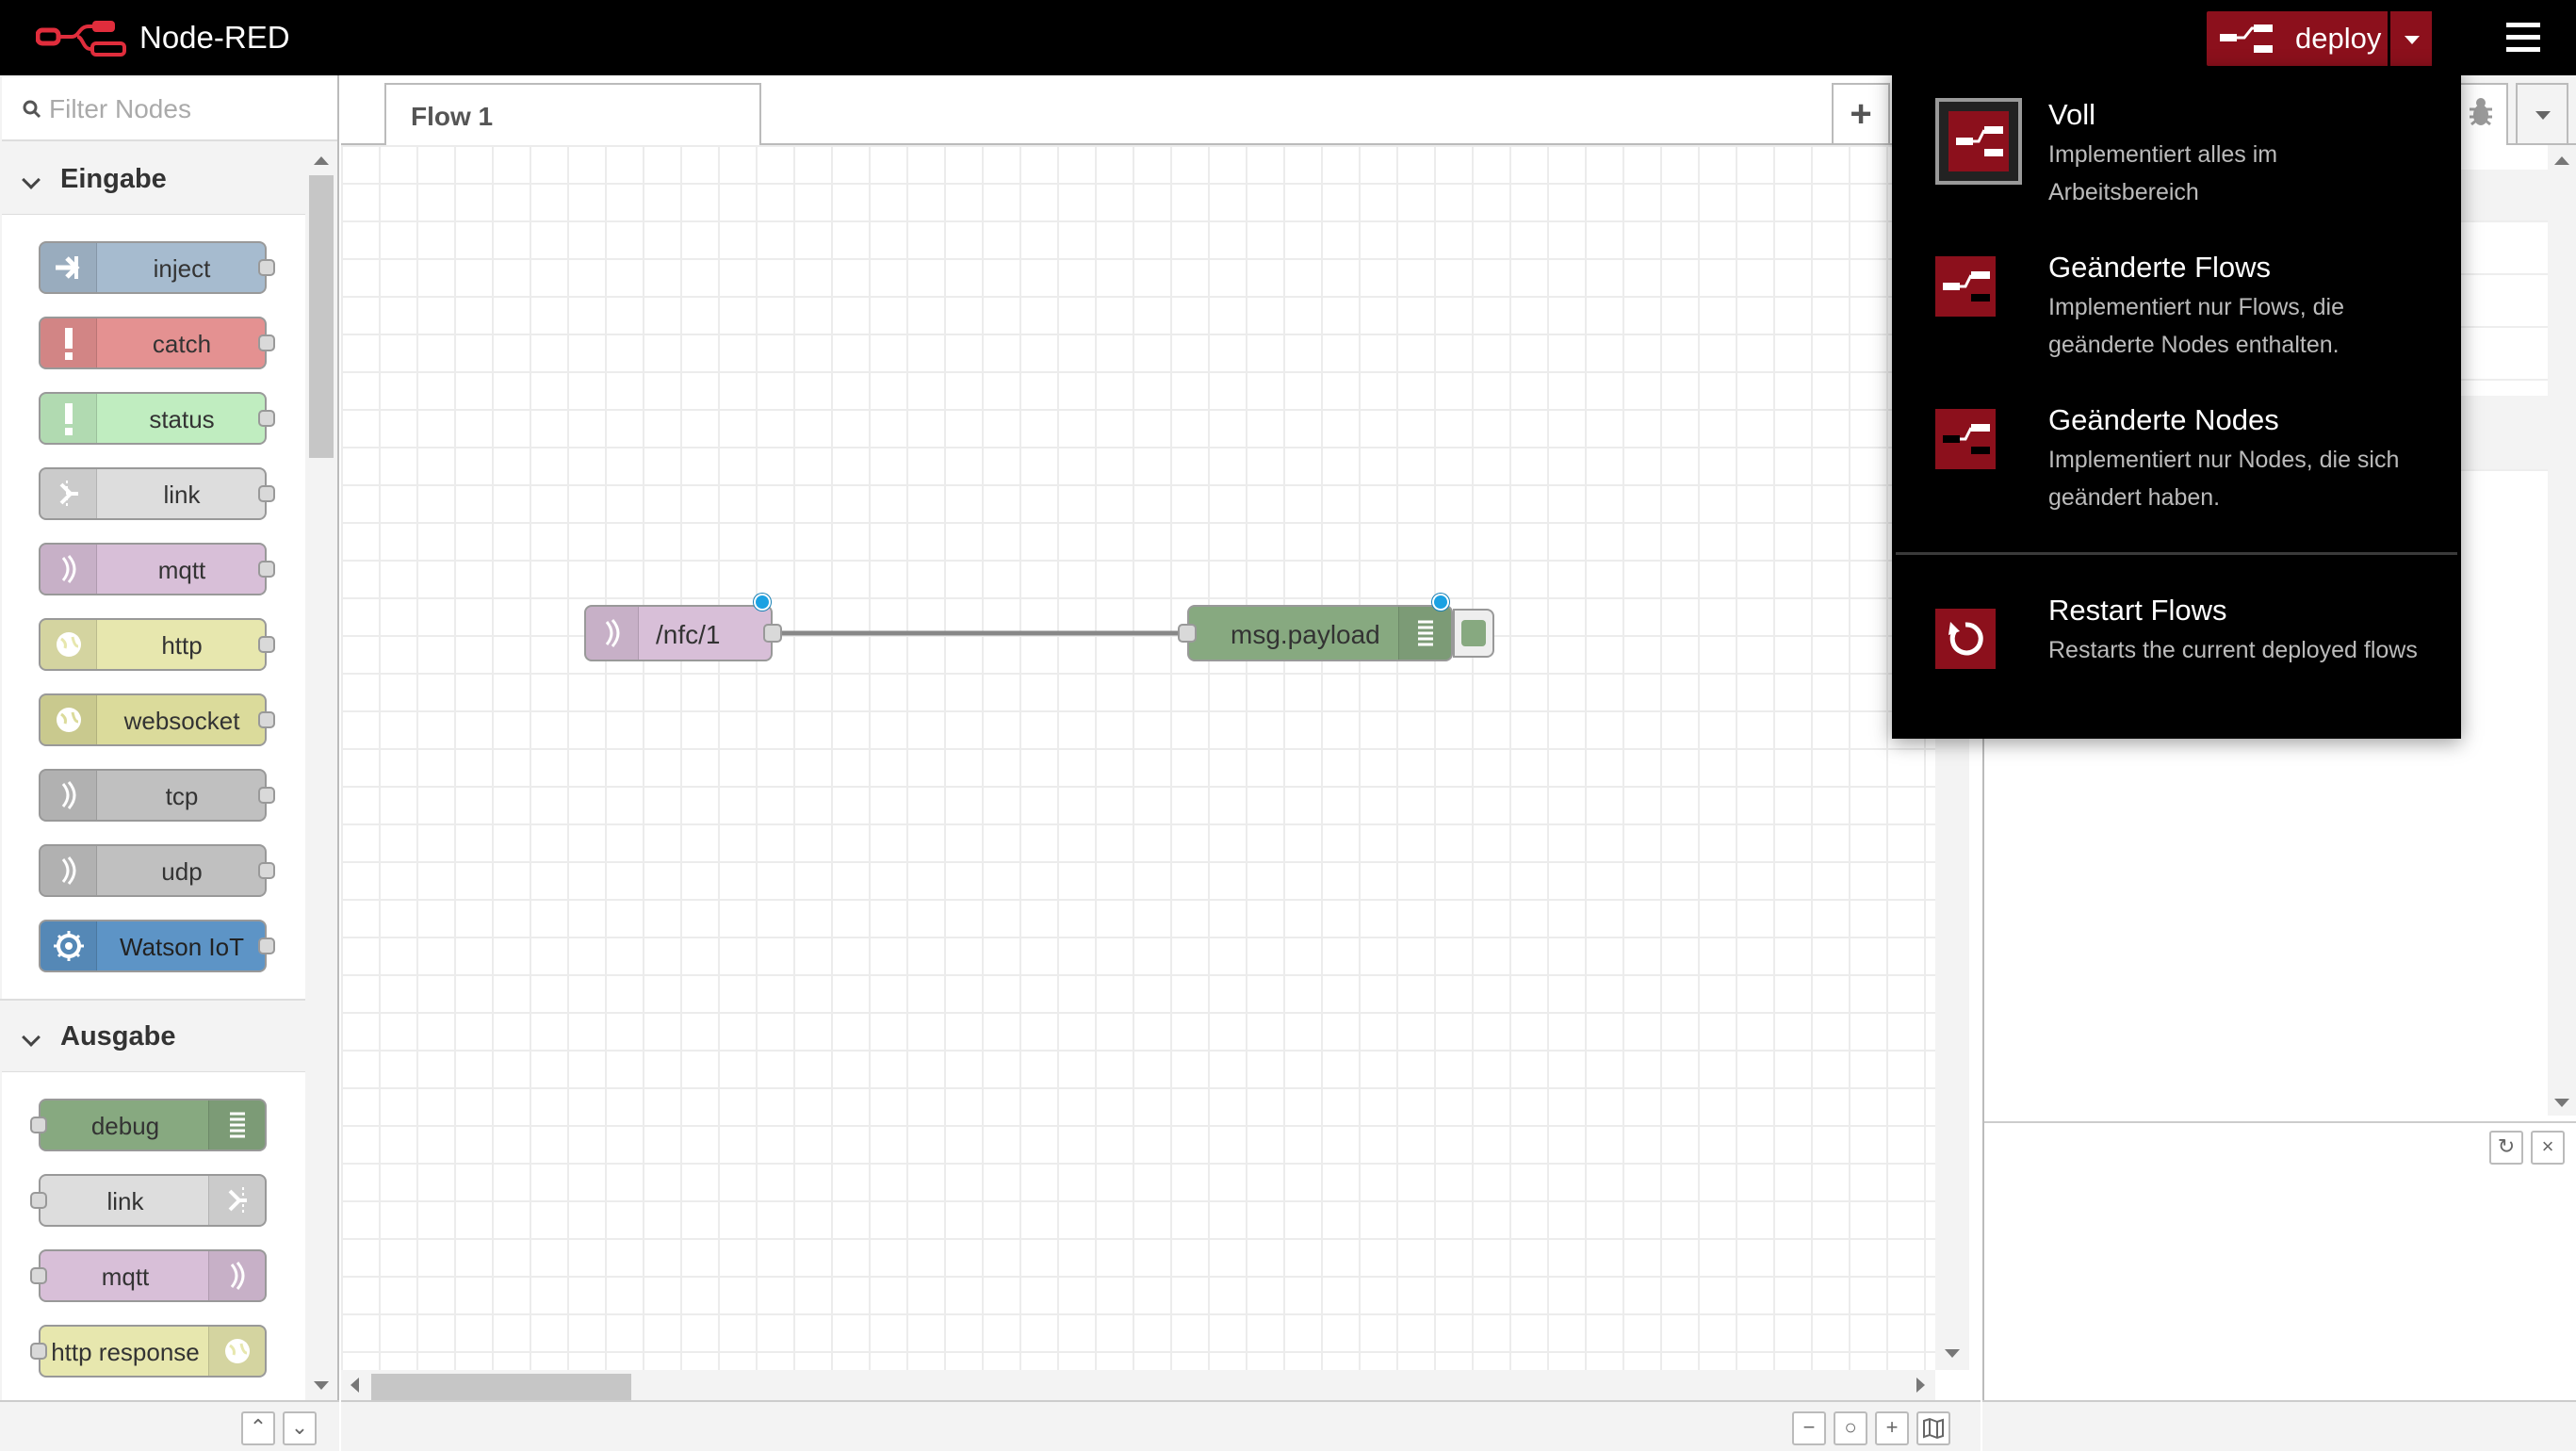  What do you see at coordinates (69, 342) in the screenshot?
I see `exclamation-icon` at bounding box center [69, 342].